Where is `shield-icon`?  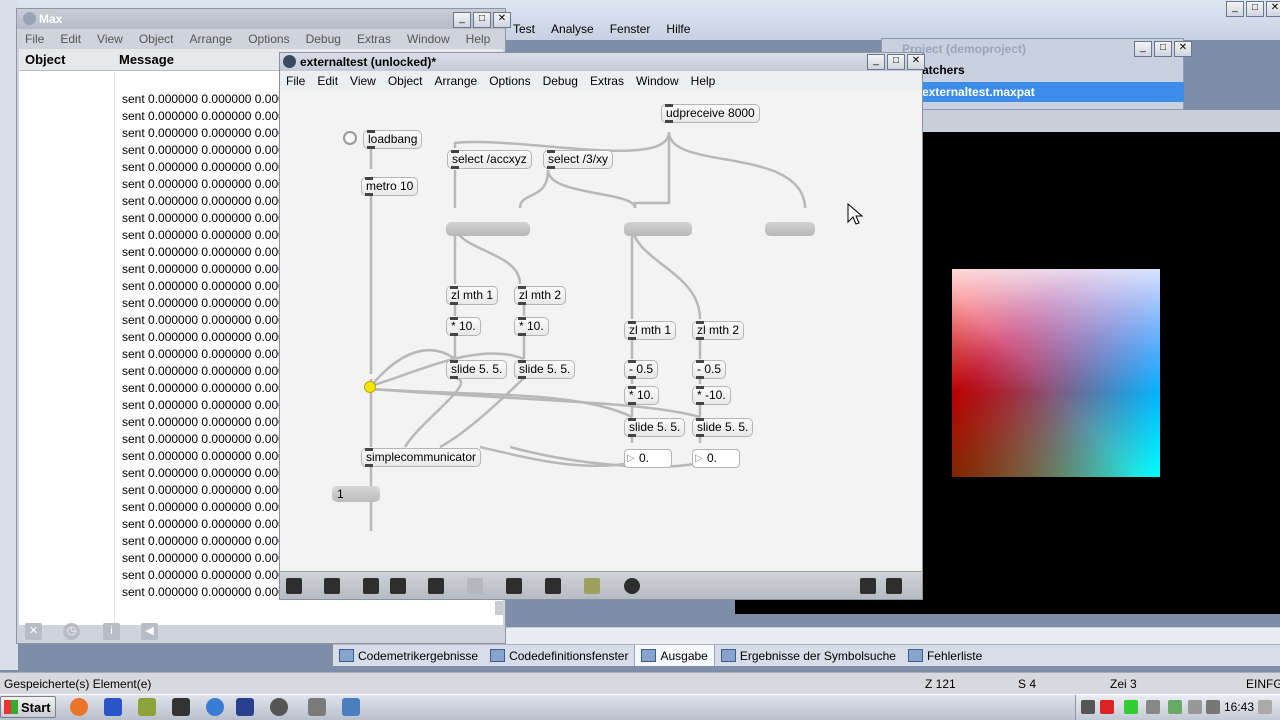 shield-icon is located at coordinates (181, 707).